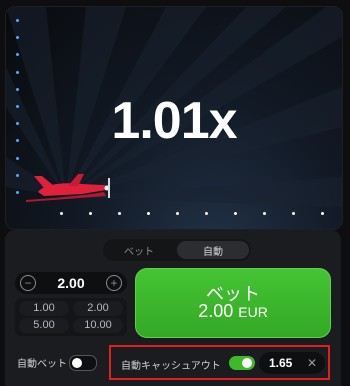 The width and height of the screenshot is (350, 386). I want to click on quick-amount-2: 2.00, so click(98, 308).